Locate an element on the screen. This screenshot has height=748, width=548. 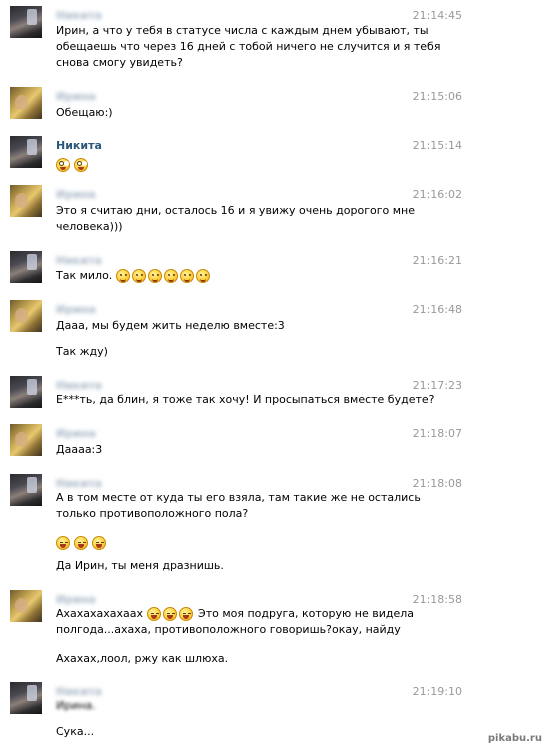
message-time: 21:15:14 is located at coordinates (437, 145).